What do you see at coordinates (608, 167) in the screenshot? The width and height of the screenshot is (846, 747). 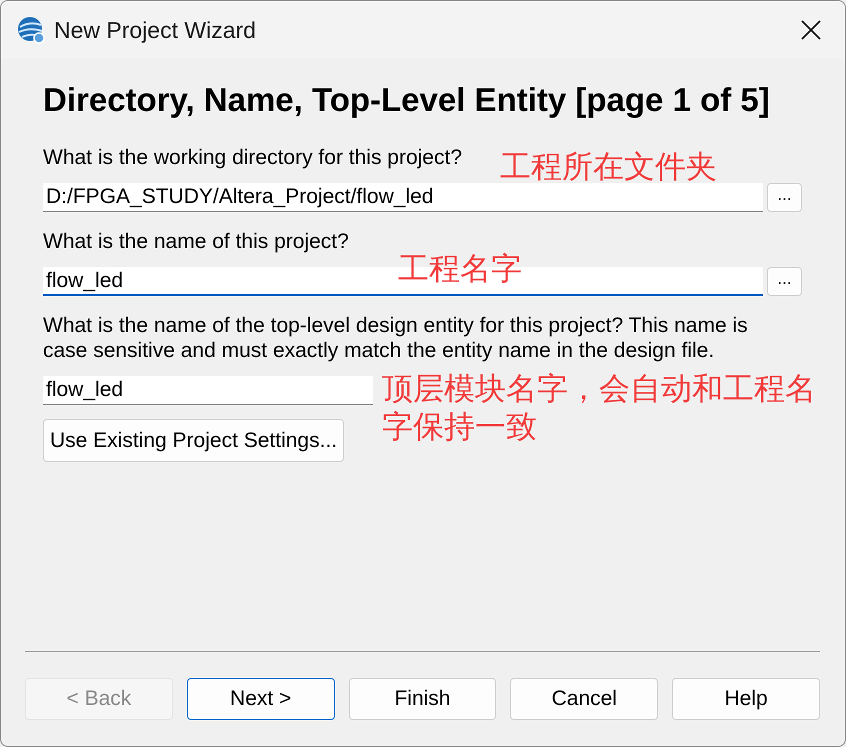 I see `annotation-text: 工程所在文件夹` at bounding box center [608, 167].